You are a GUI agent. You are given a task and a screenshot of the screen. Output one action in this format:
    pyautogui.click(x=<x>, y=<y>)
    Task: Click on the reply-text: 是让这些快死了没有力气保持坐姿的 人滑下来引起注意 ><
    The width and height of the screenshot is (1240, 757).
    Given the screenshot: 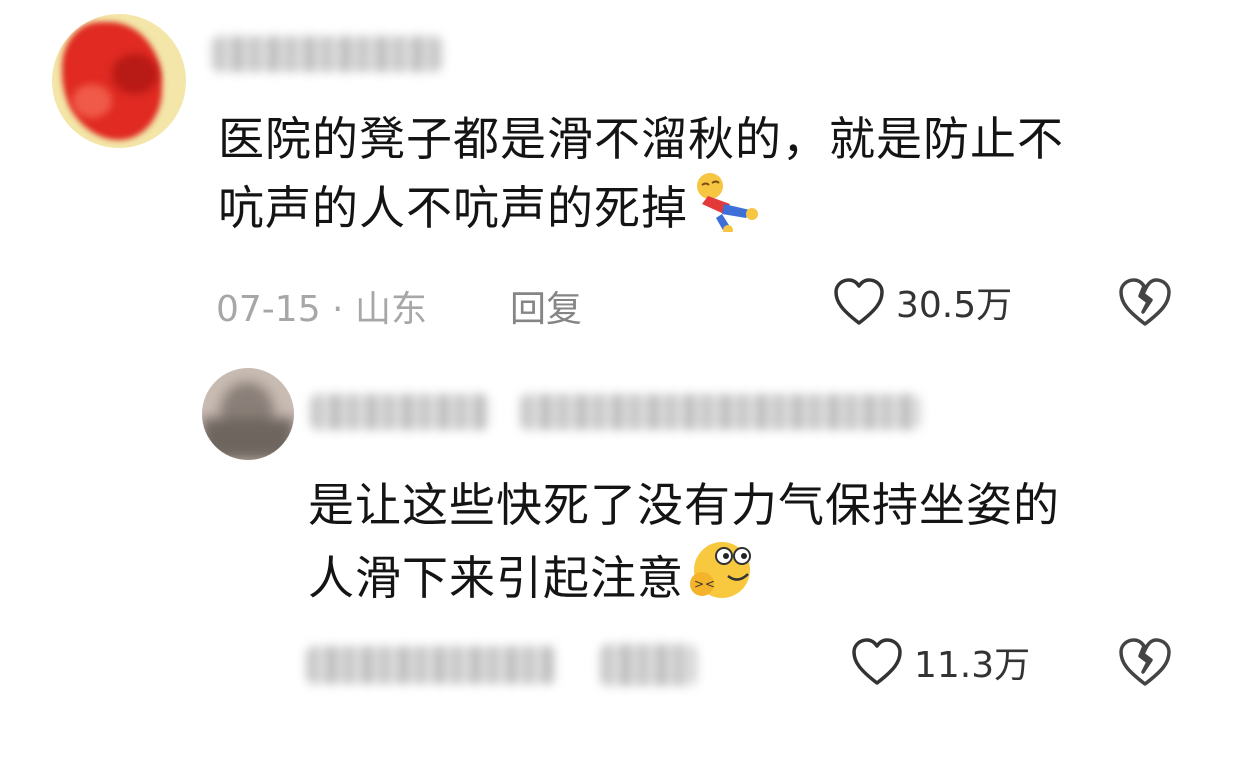 What is the action you would take?
    pyautogui.click(x=684, y=545)
    